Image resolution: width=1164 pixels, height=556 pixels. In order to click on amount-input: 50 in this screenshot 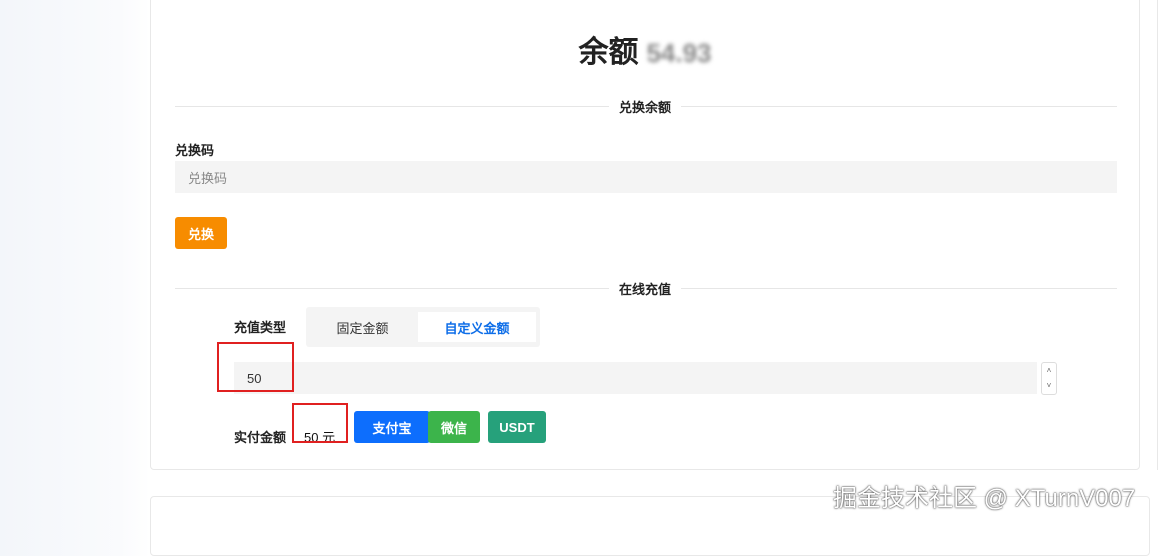, I will do `click(635, 378)`.